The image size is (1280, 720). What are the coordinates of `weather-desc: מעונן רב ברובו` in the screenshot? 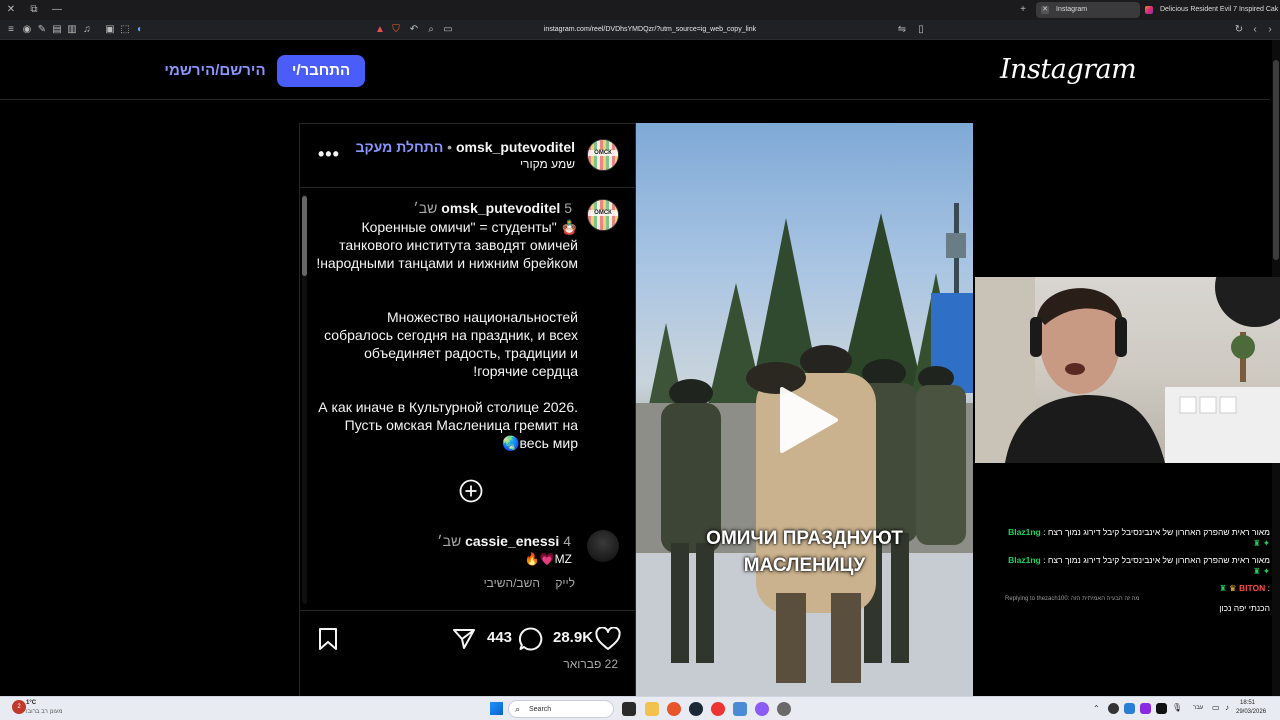 It's located at (44, 712).